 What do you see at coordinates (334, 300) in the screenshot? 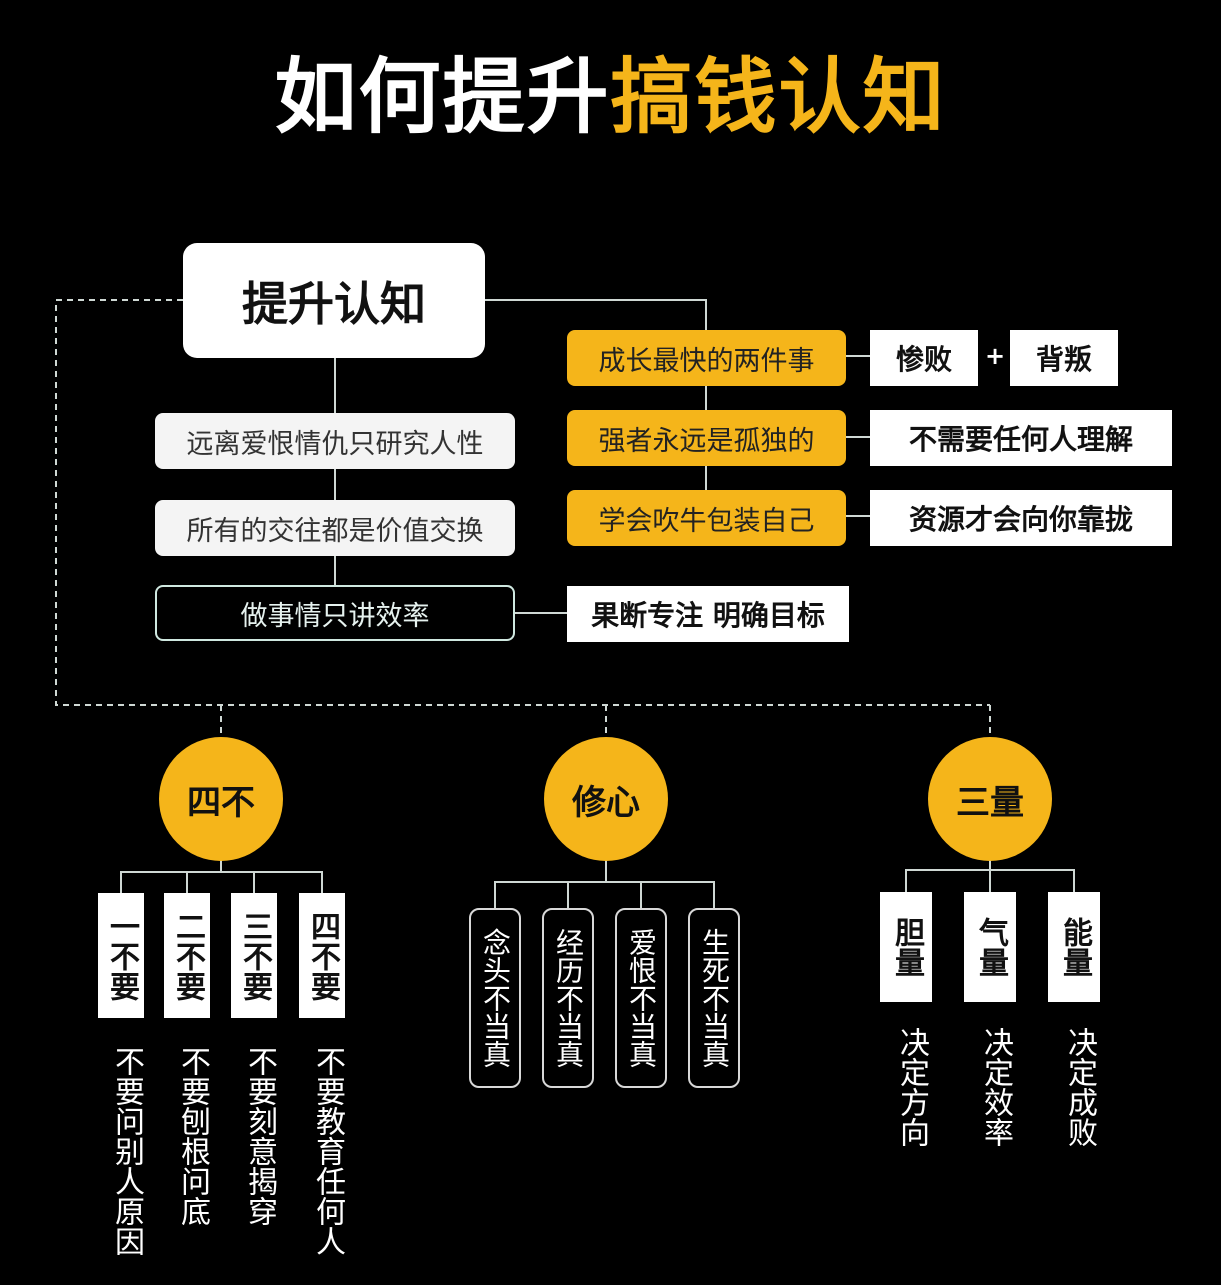
I see `root-node: 提升认知` at bounding box center [334, 300].